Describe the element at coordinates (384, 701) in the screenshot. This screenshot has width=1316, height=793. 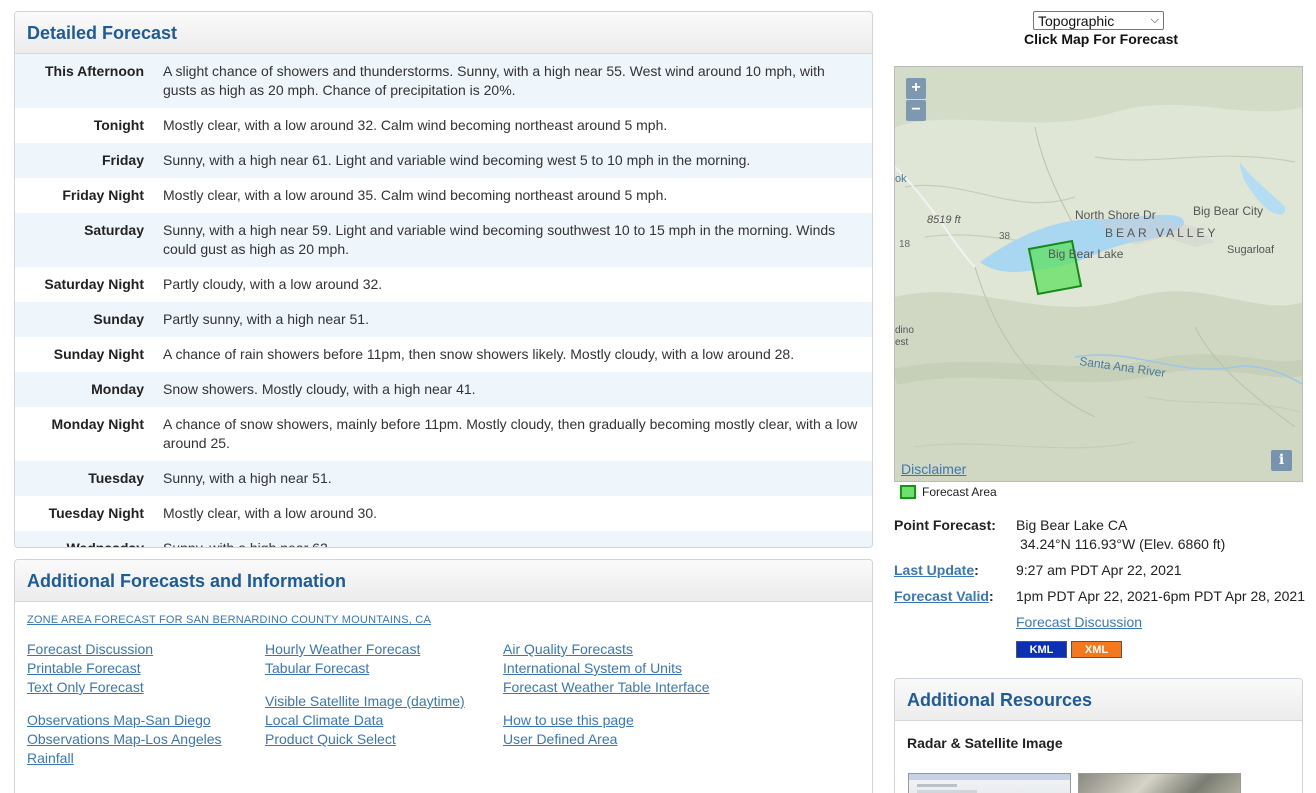
I see `forecast-info-link: Visible Satellite Image (daytime)` at that location.